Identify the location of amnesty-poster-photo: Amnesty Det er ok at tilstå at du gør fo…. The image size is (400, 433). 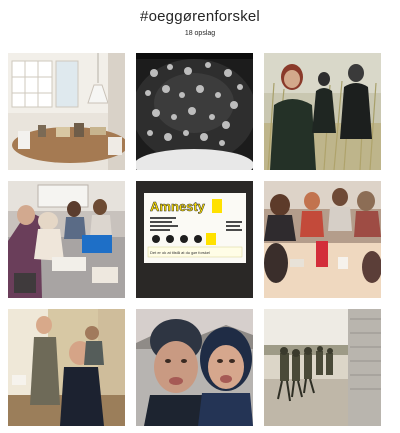
(194, 239).